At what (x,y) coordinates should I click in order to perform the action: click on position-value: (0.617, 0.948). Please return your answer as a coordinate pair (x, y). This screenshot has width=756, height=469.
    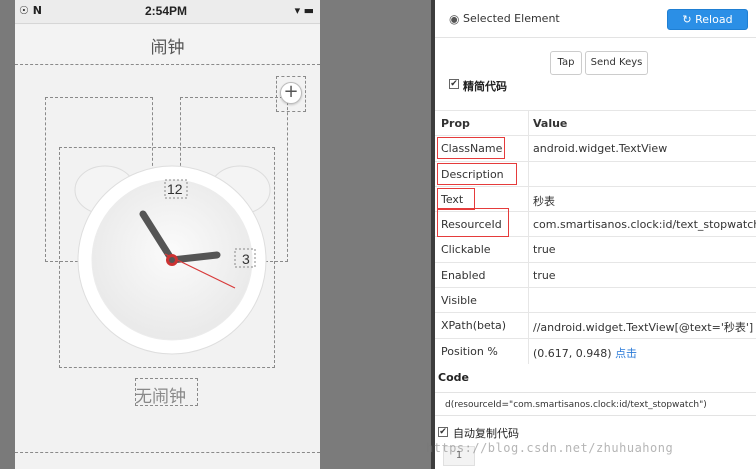
    Looking at the image, I should click on (572, 353).